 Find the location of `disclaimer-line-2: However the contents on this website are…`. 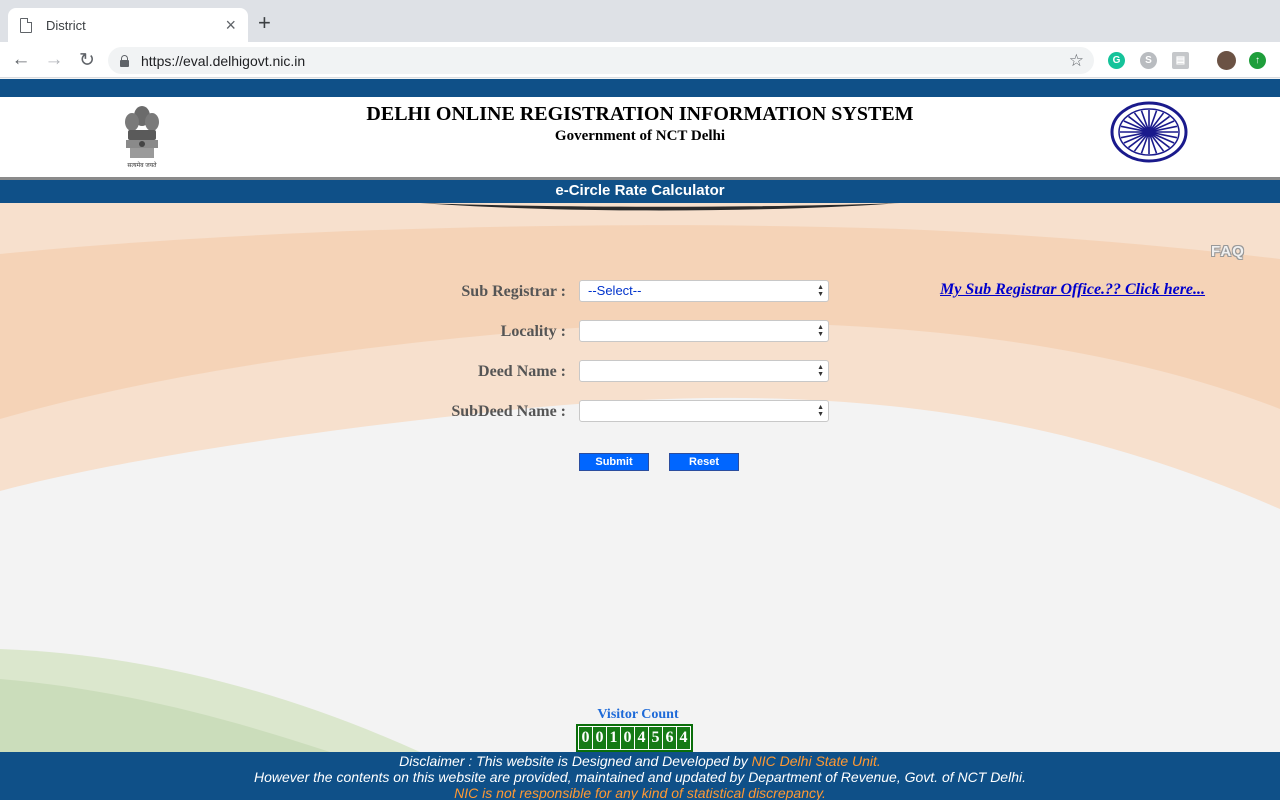

disclaimer-line-2: However the contents on this website are… is located at coordinates (640, 777).